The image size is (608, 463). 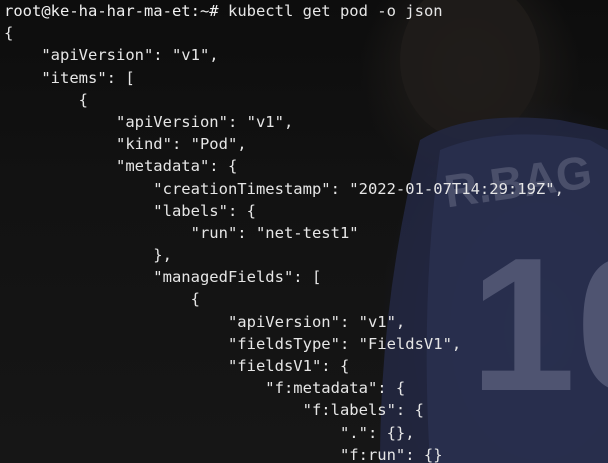 What do you see at coordinates (130, 210) in the screenshot?
I see `output-line: "labels": {` at bounding box center [130, 210].